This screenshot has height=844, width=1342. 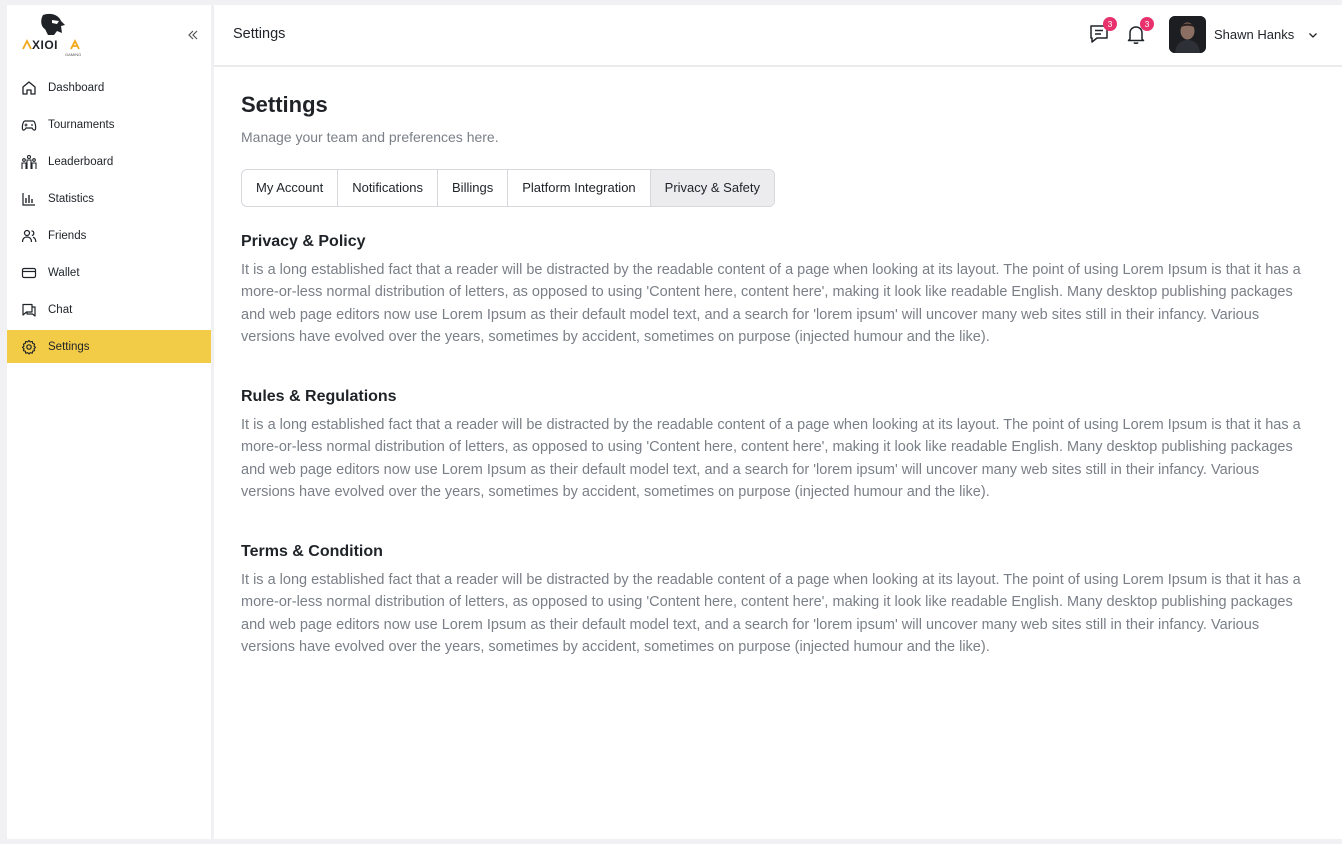 What do you see at coordinates (388, 188) in the screenshot?
I see `tab-notifications: Notifications` at bounding box center [388, 188].